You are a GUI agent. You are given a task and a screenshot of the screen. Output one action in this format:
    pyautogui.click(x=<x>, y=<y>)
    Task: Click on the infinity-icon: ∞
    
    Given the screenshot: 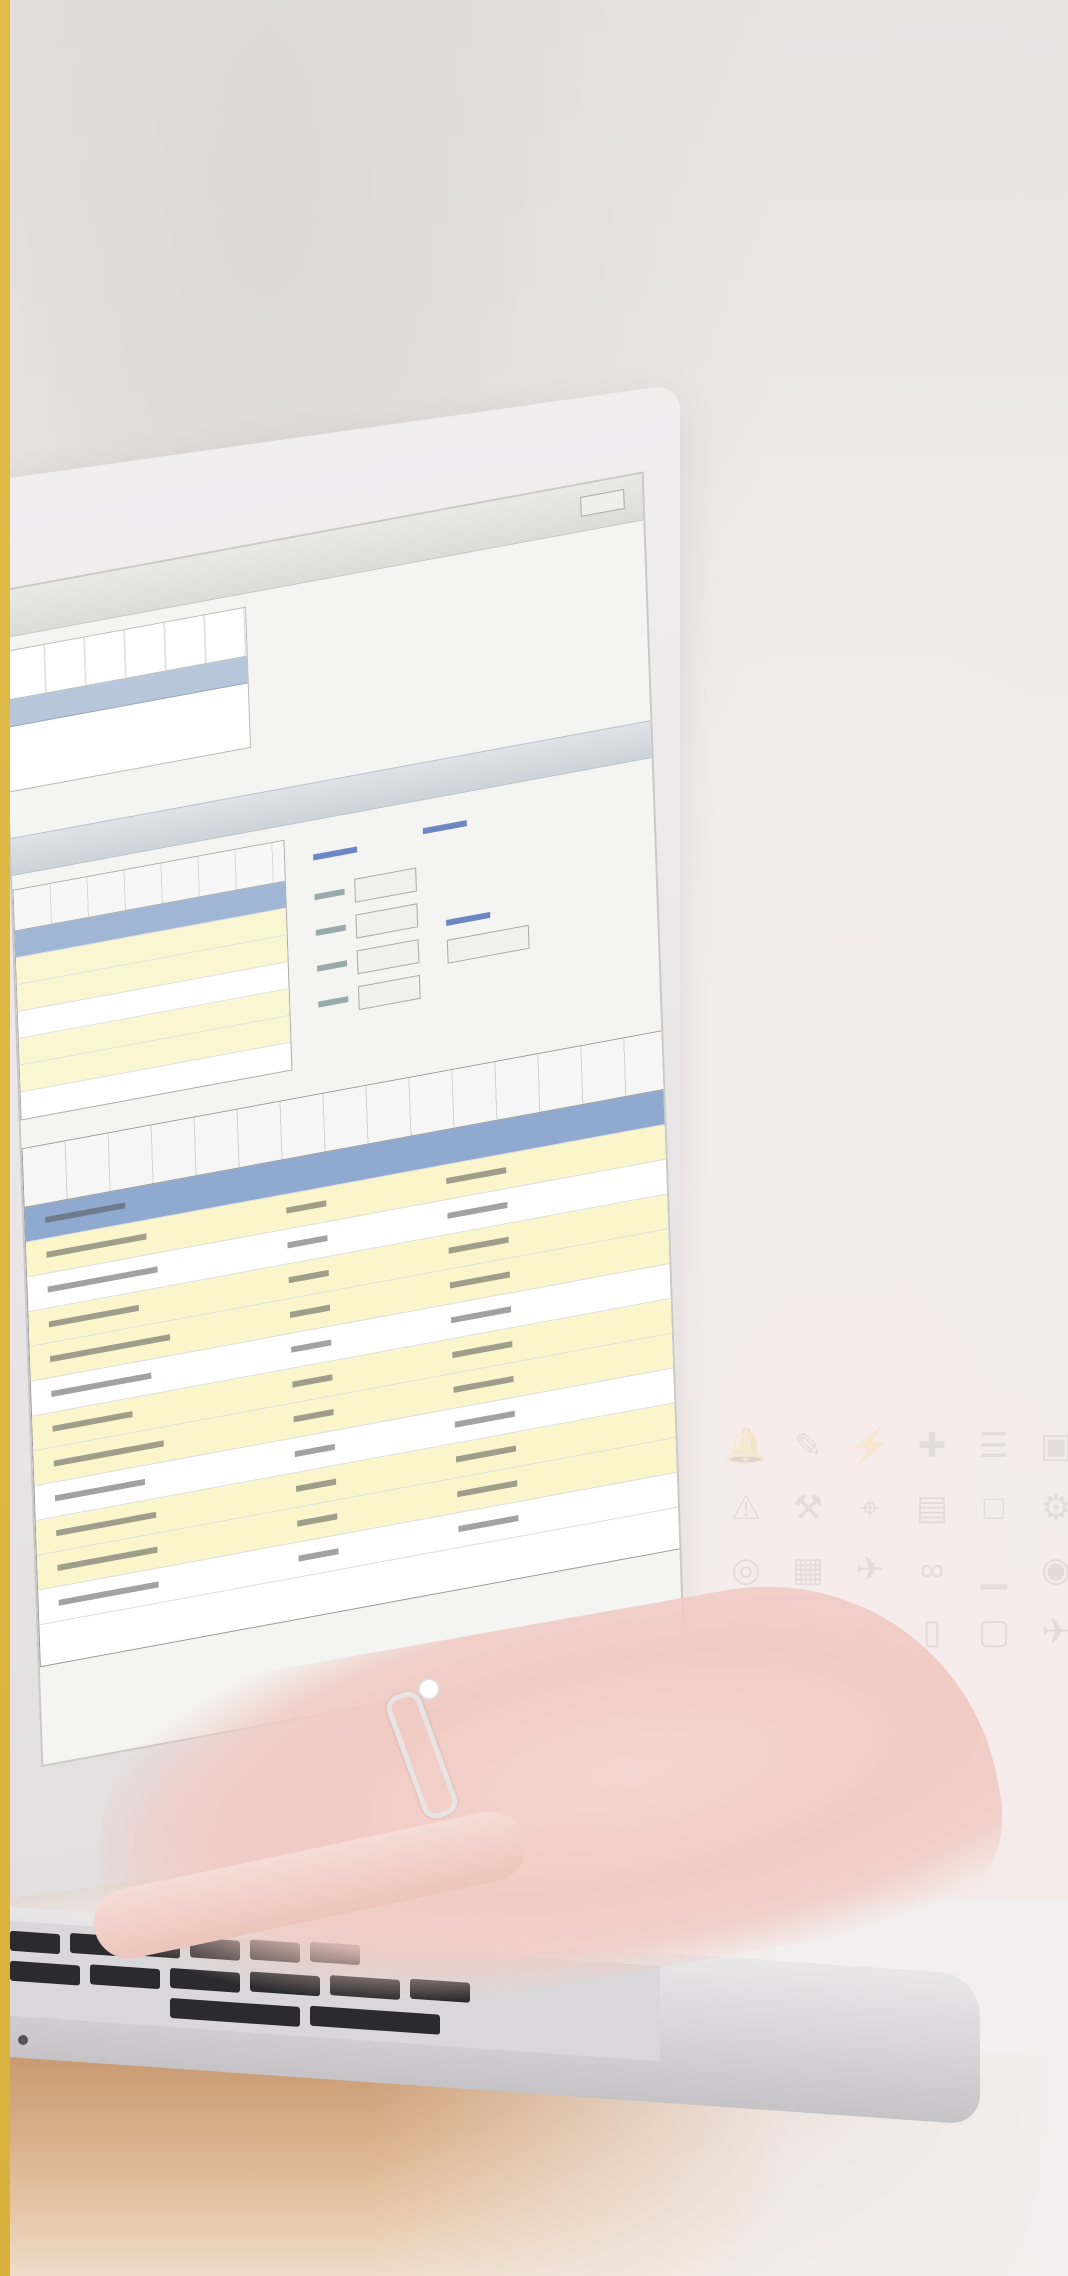 What is the action you would take?
    pyautogui.click(x=932, y=1570)
    